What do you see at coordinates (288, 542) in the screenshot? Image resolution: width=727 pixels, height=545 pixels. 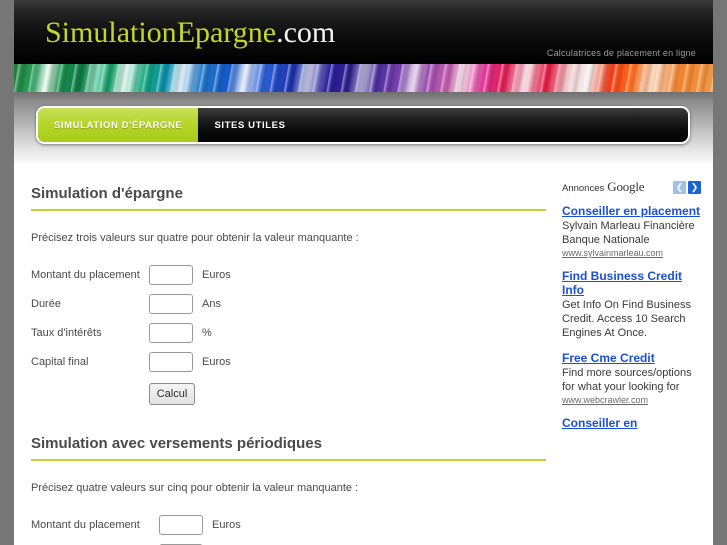 I see `form-row-versements-periodiques: Versements périodiques Euros par an` at bounding box center [288, 542].